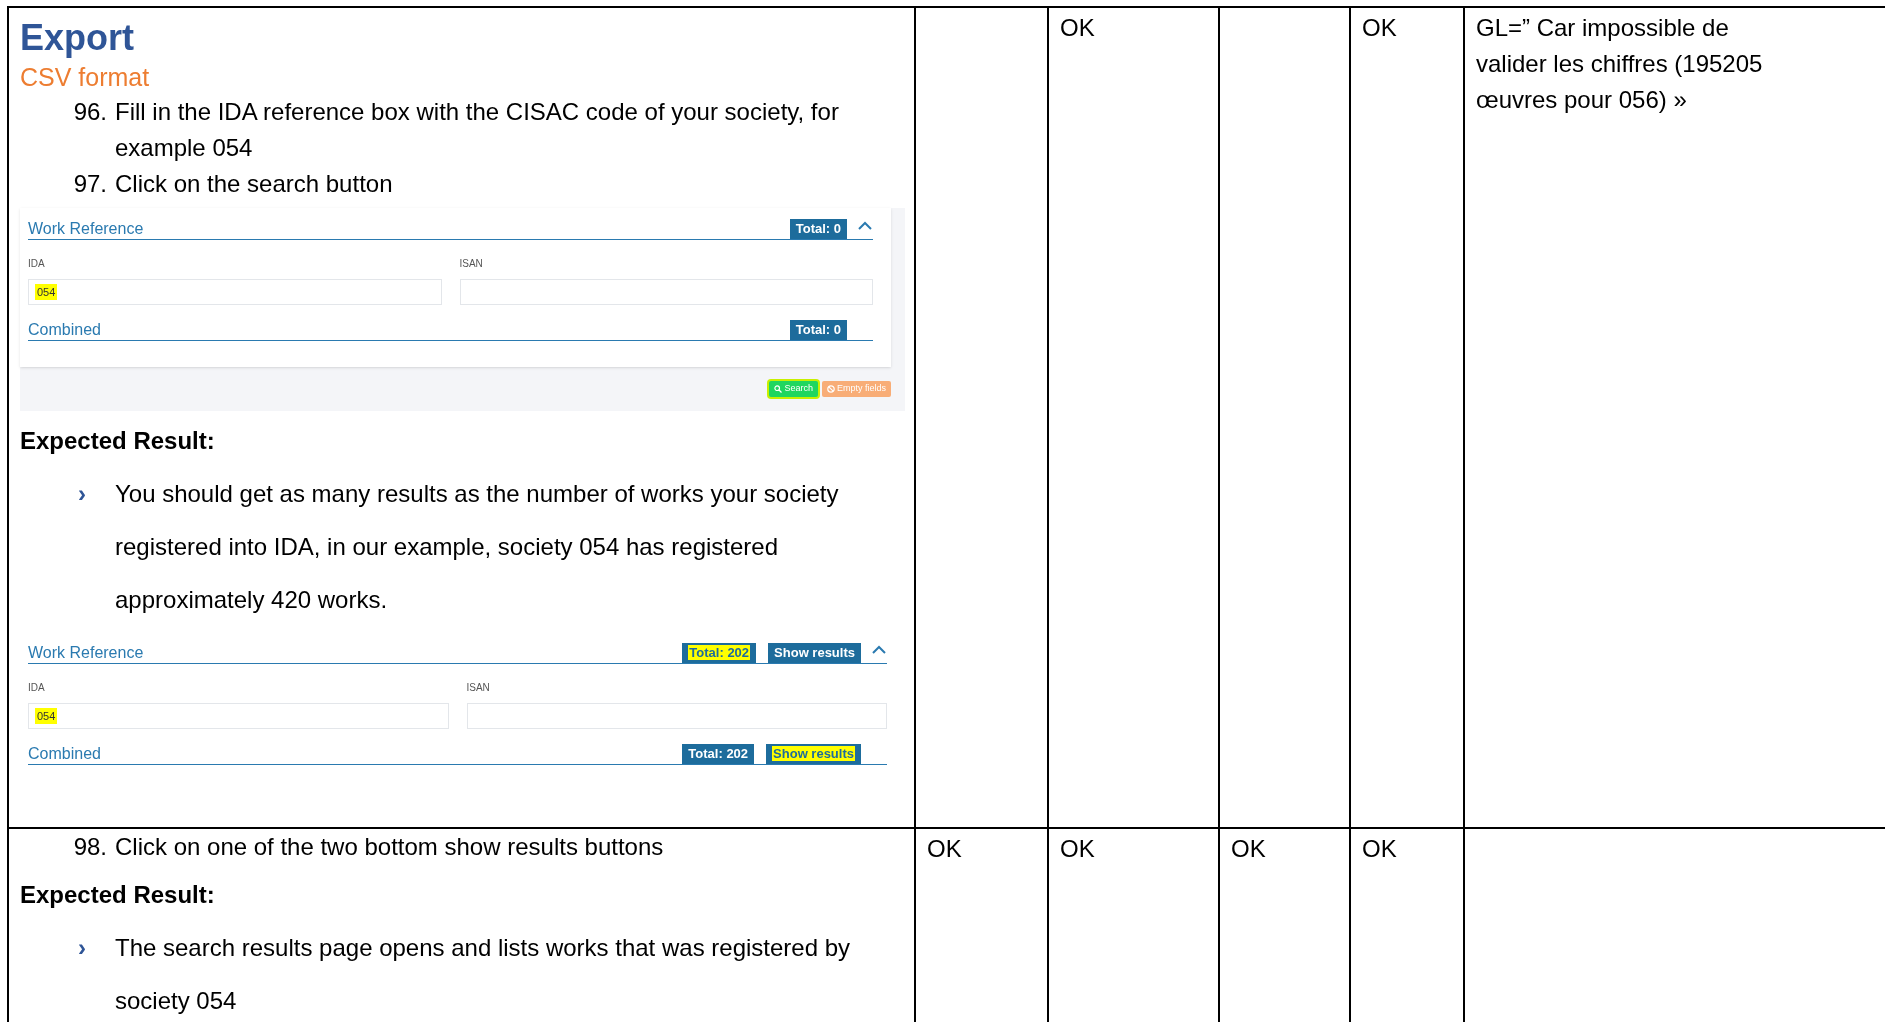 This screenshot has width=1885, height=1022. Describe the element at coordinates (90, 112) in the screenshot. I see `step-number: 96.` at that location.